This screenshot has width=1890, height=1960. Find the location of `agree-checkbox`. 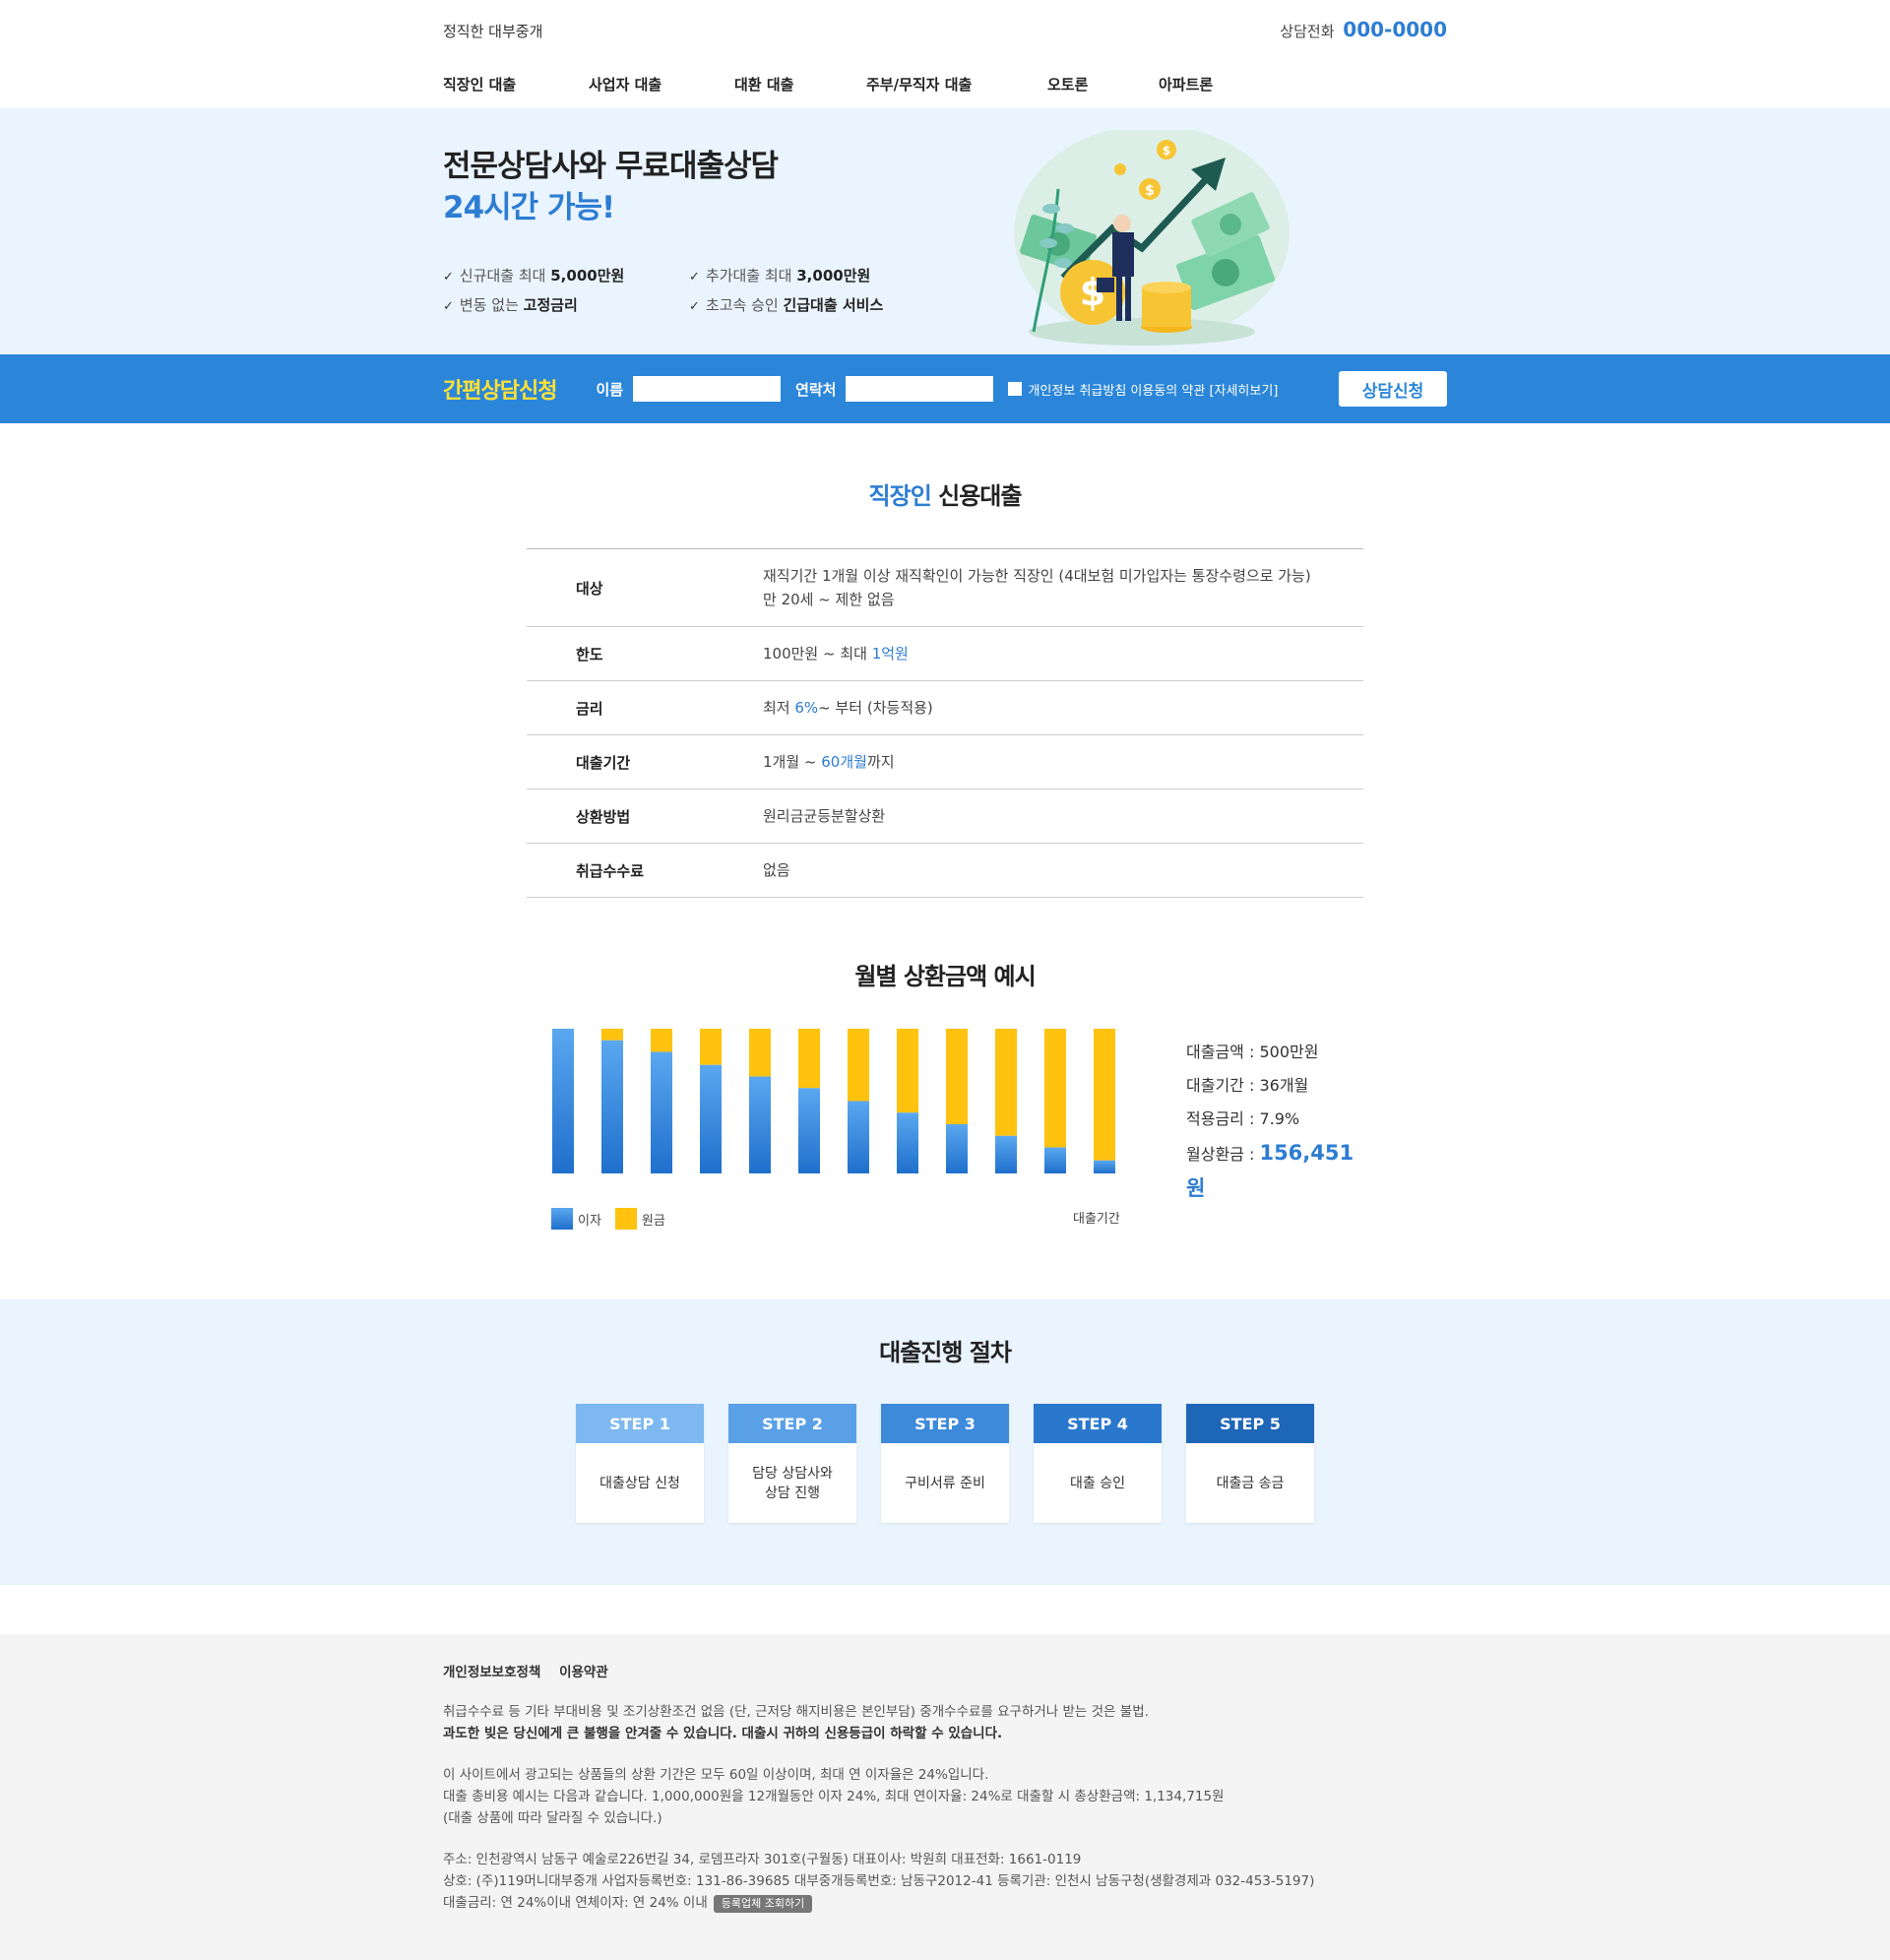

agree-checkbox is located at coordinates (1015, 389).